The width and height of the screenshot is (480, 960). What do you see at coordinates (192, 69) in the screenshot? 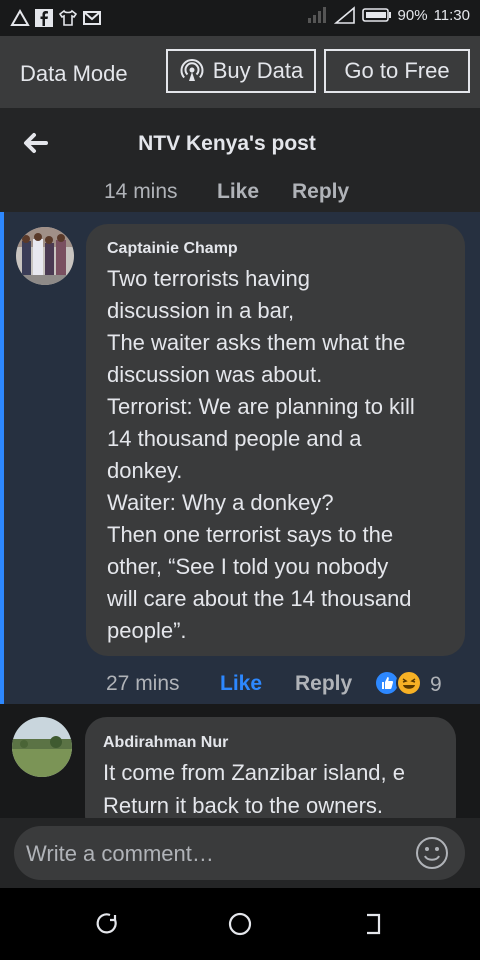
I see `broadcast-icon` at bounding box center [192, 69].